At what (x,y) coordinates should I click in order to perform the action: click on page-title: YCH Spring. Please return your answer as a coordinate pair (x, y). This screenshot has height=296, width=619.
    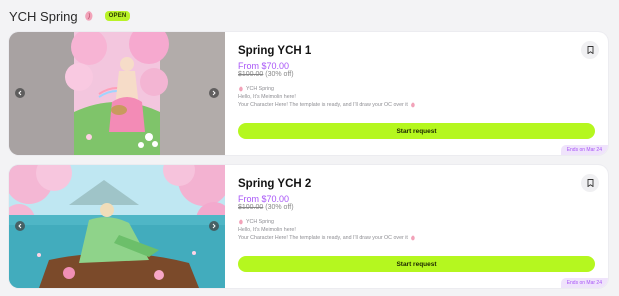
    Looking at the image, I should click on (43, 16).